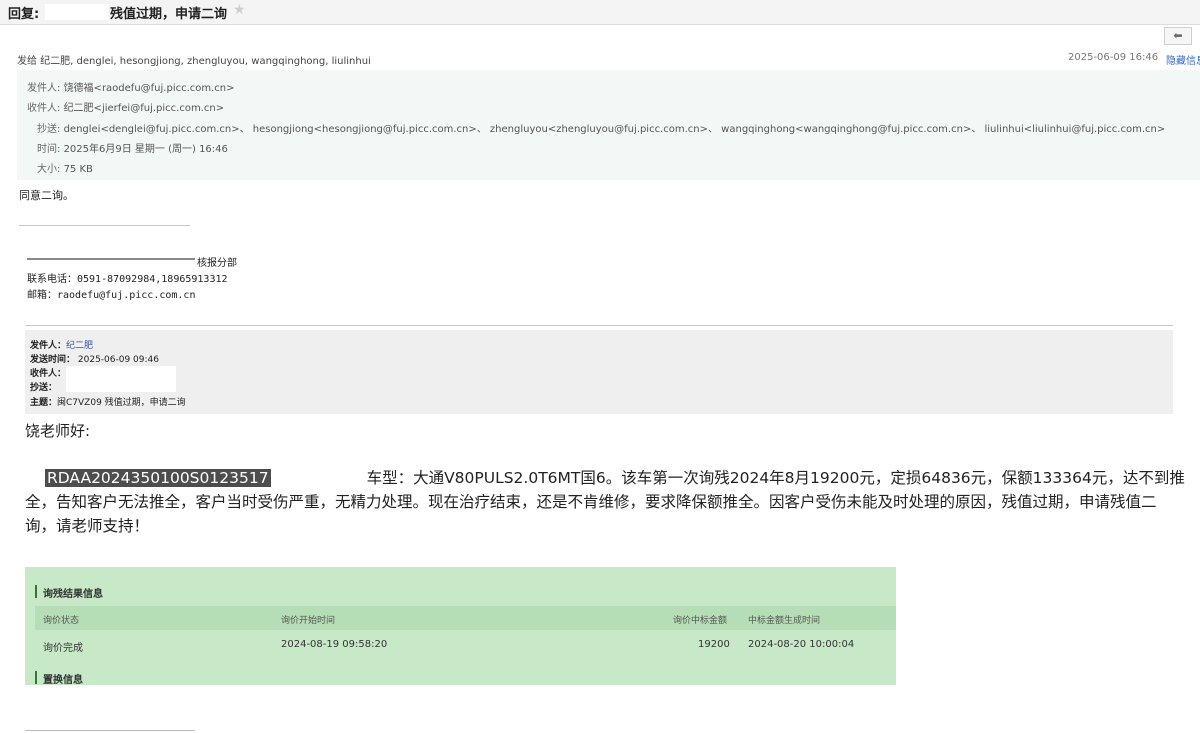  Describe the element at coordinates (158, 478) in the screenshot. I see `claim-number: RDAA2024350100S0123517` at that location.